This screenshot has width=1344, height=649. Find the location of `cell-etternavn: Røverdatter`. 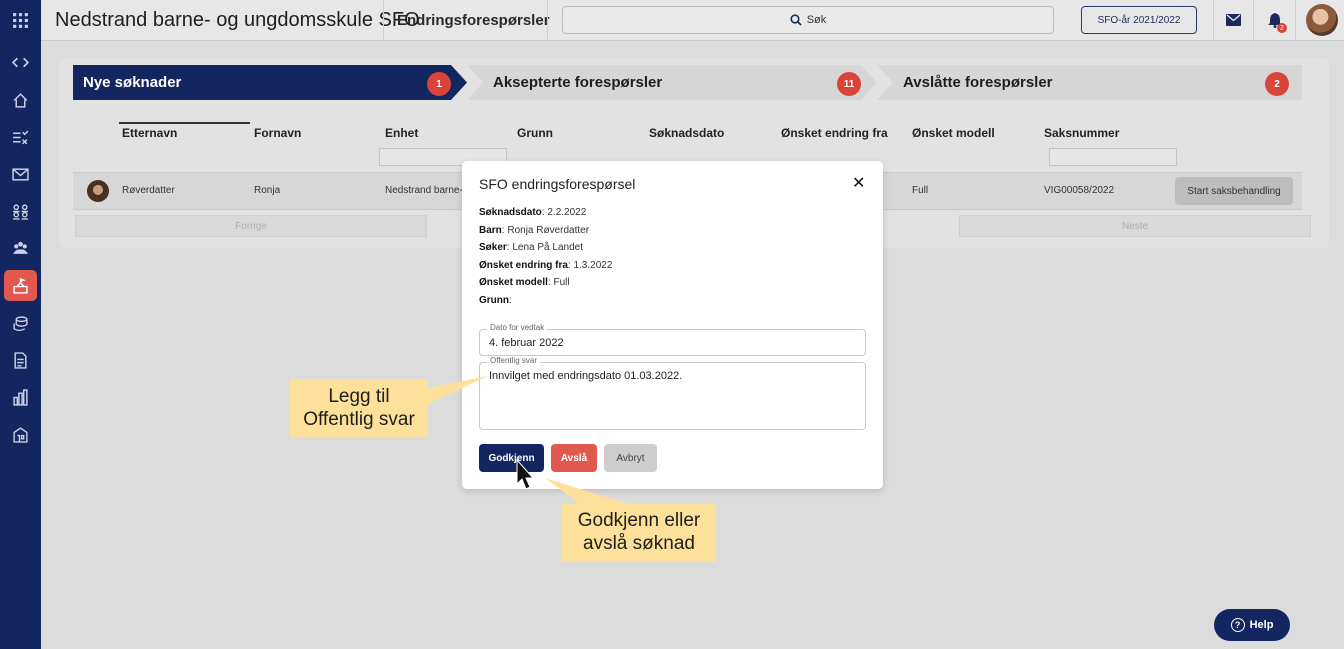

cell-etternavn: Røverdatter is located at coordinates (148, 190).